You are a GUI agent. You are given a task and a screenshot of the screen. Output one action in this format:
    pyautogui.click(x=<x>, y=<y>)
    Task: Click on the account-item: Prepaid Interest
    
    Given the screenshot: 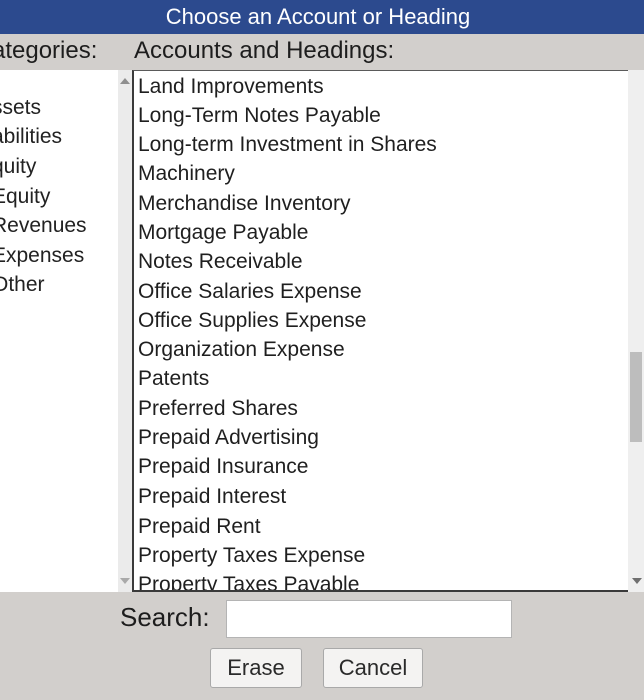 What is the action you would take?
    pyautogui.click(x=212, y=496)
    